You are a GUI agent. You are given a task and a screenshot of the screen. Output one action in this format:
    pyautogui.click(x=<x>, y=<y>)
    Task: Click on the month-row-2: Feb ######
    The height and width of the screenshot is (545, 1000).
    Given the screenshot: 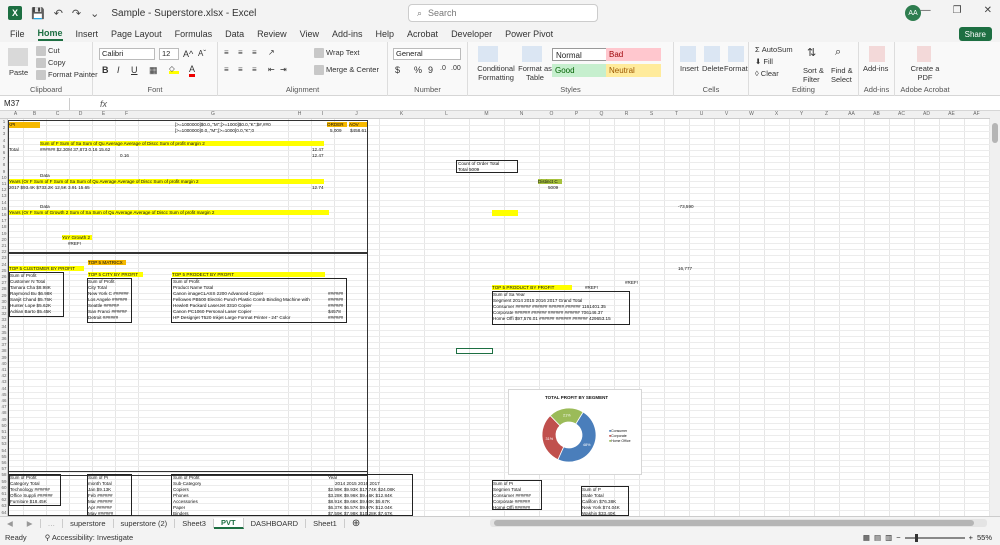 What is the action you would take?
    pyautogui.click(x=100, y=495)
    